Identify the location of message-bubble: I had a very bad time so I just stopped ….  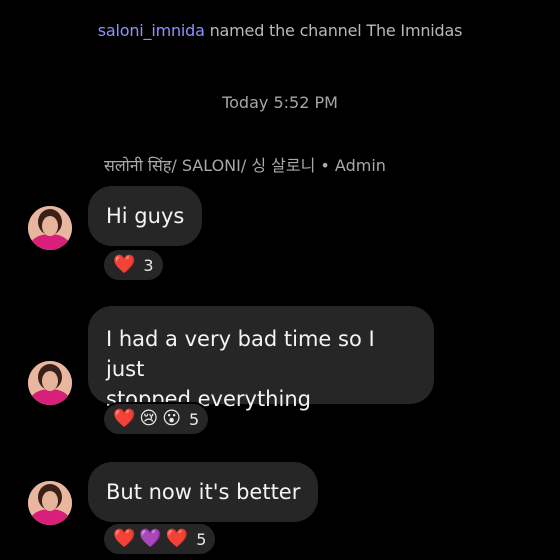
(261, 358).